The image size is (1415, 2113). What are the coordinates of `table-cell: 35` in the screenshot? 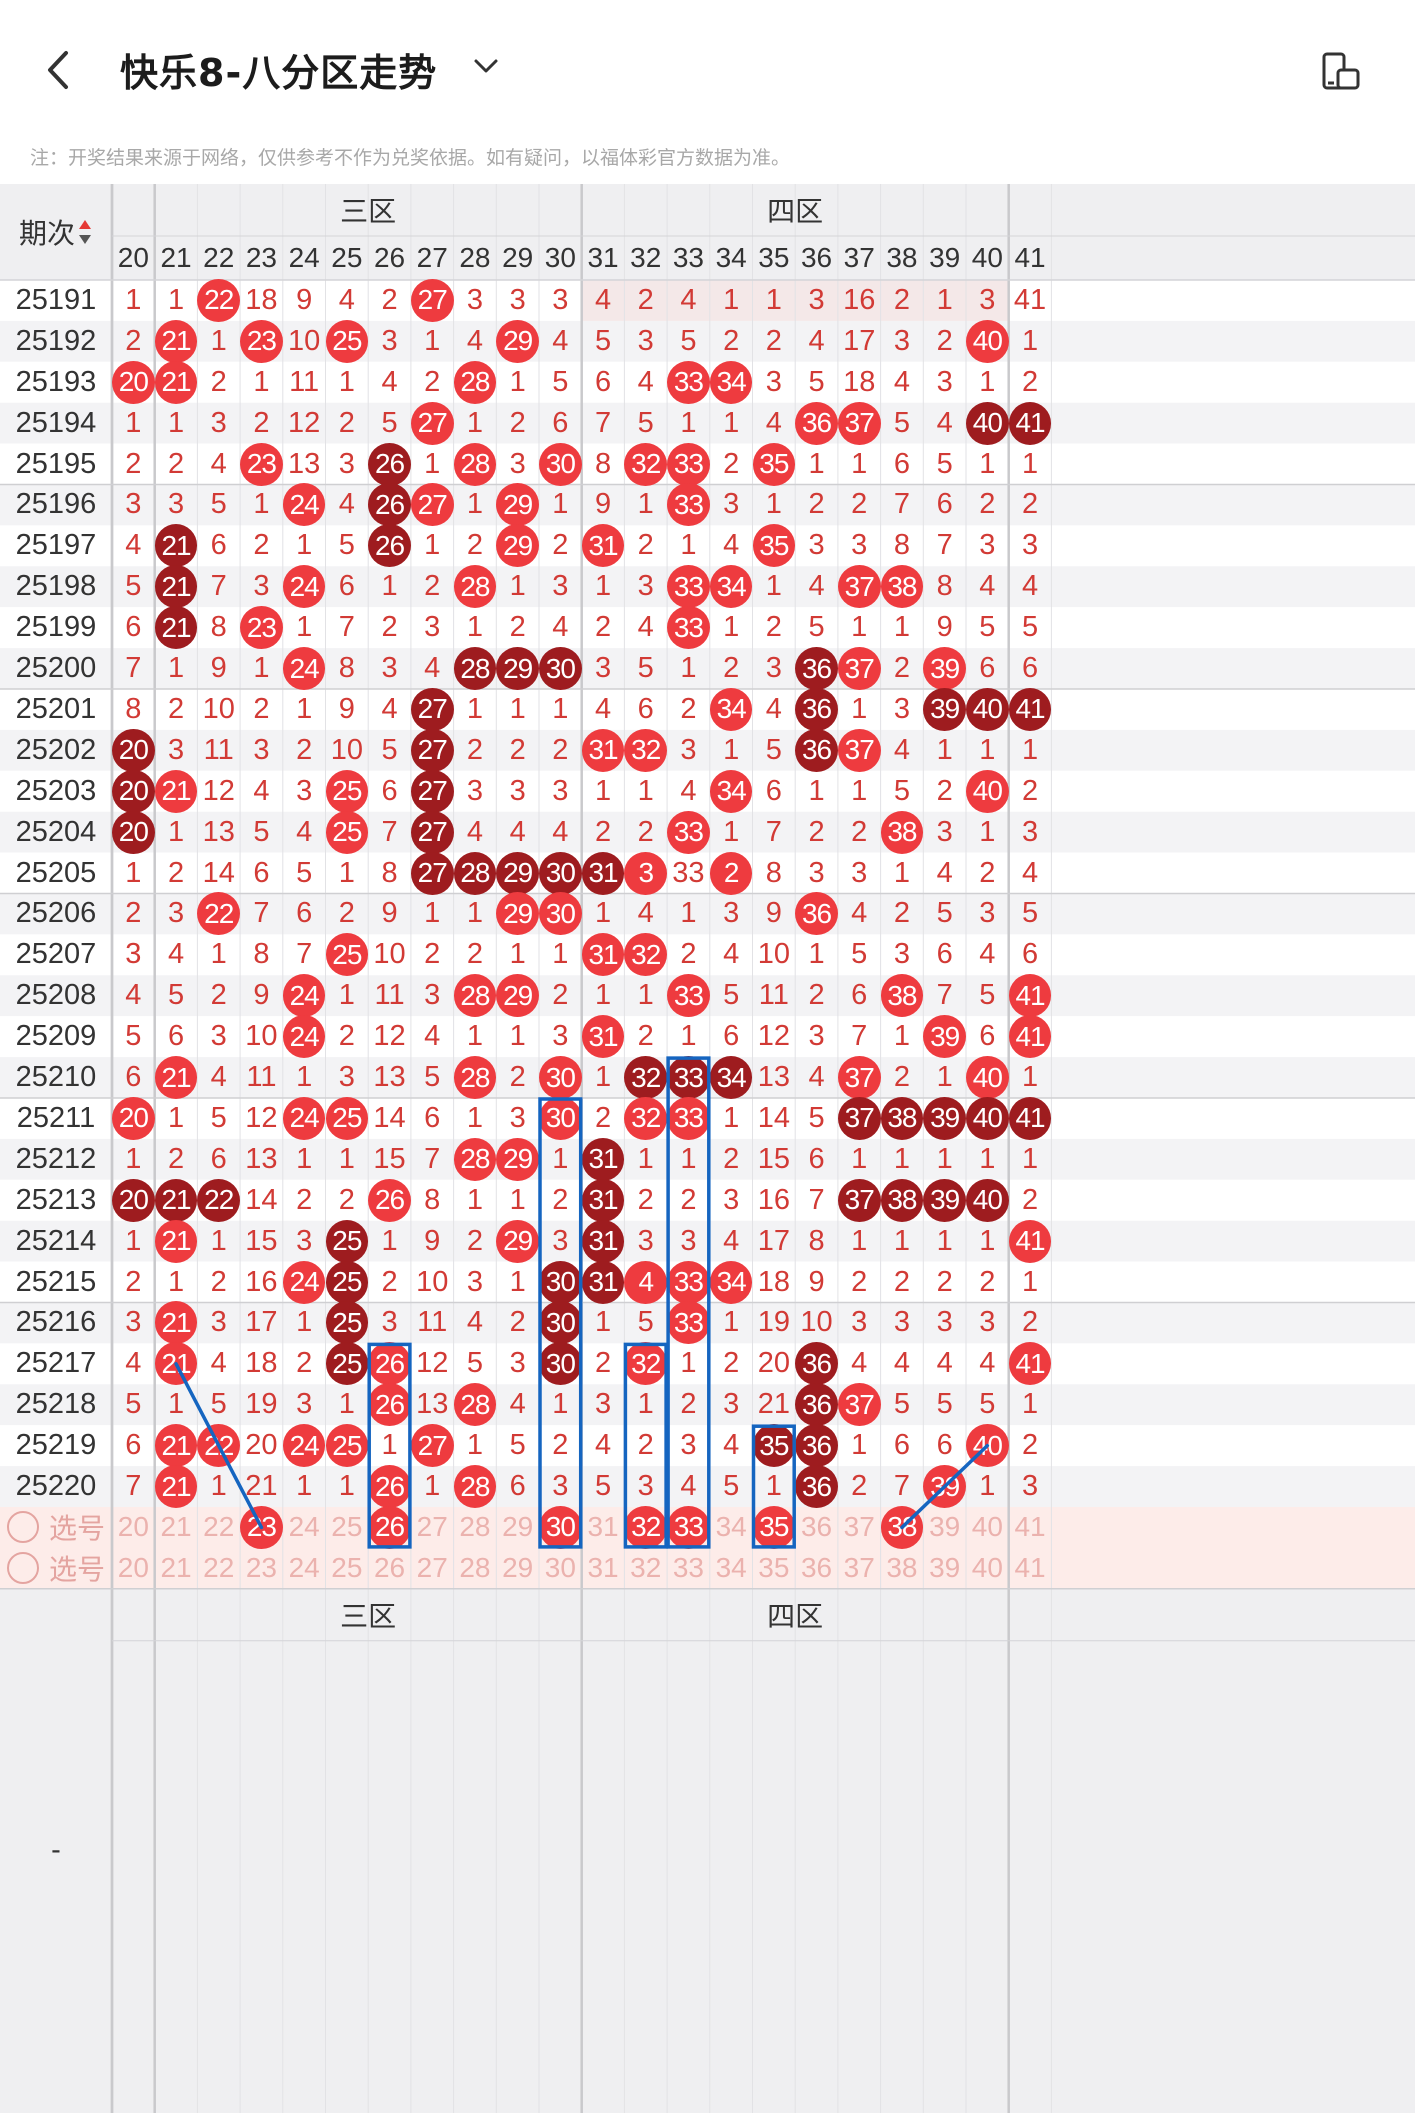 It's located at (774, 464).